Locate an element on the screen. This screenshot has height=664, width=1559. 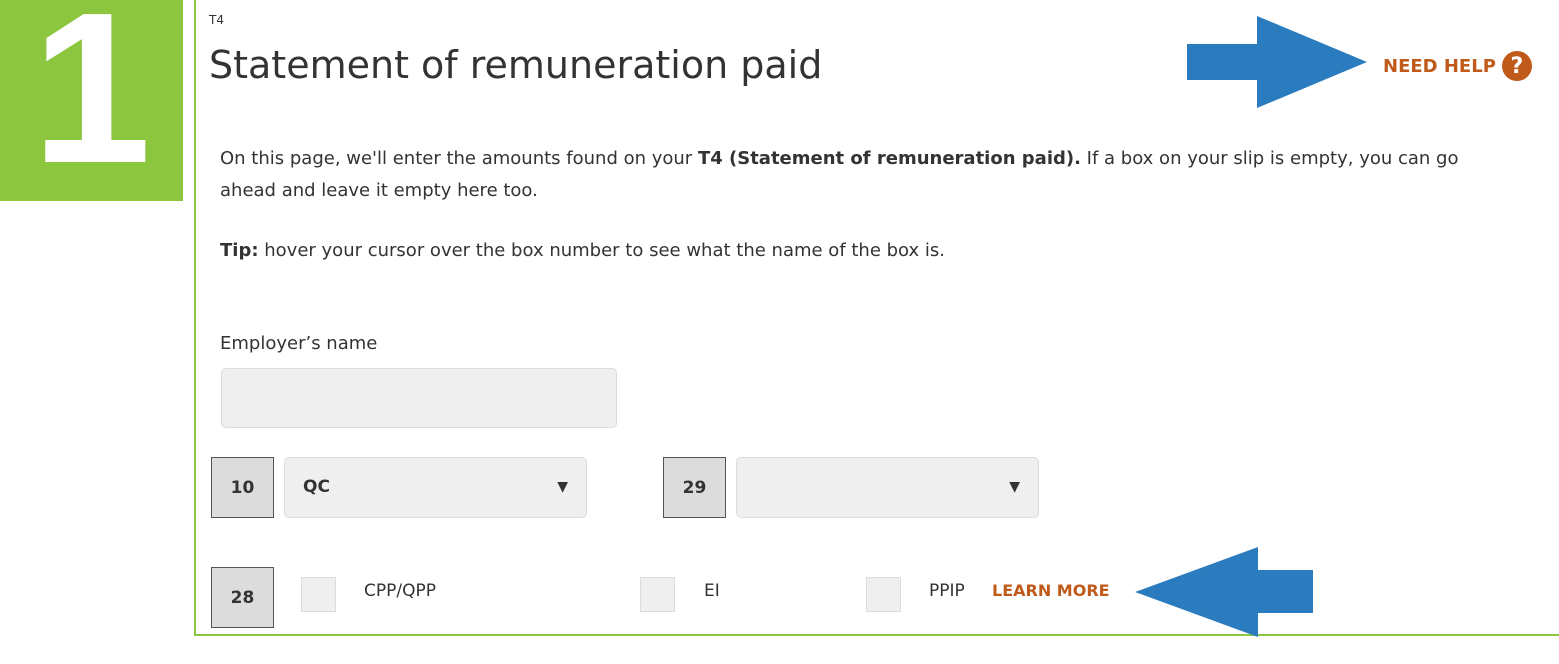
ppip-checkbox is located at coordinates (883, 594).